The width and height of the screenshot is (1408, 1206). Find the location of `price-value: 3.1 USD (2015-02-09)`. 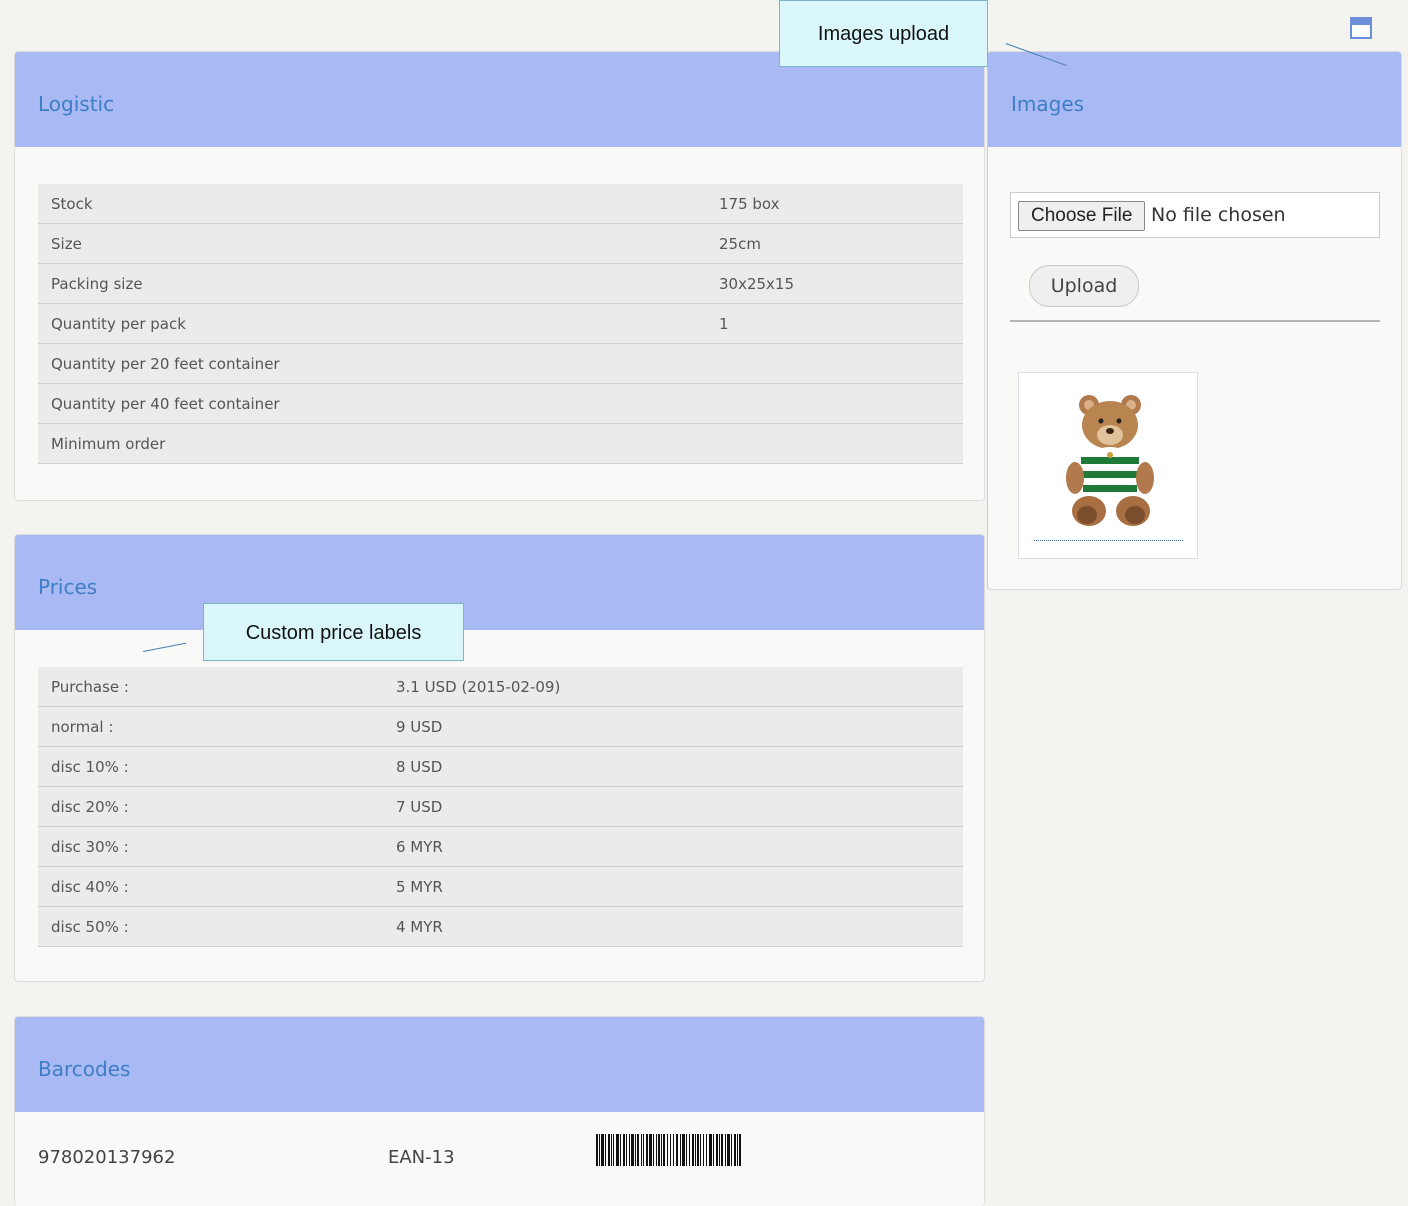

price-value: 3.1 USD (2015-02-09) is located at coordinates (673, 687).